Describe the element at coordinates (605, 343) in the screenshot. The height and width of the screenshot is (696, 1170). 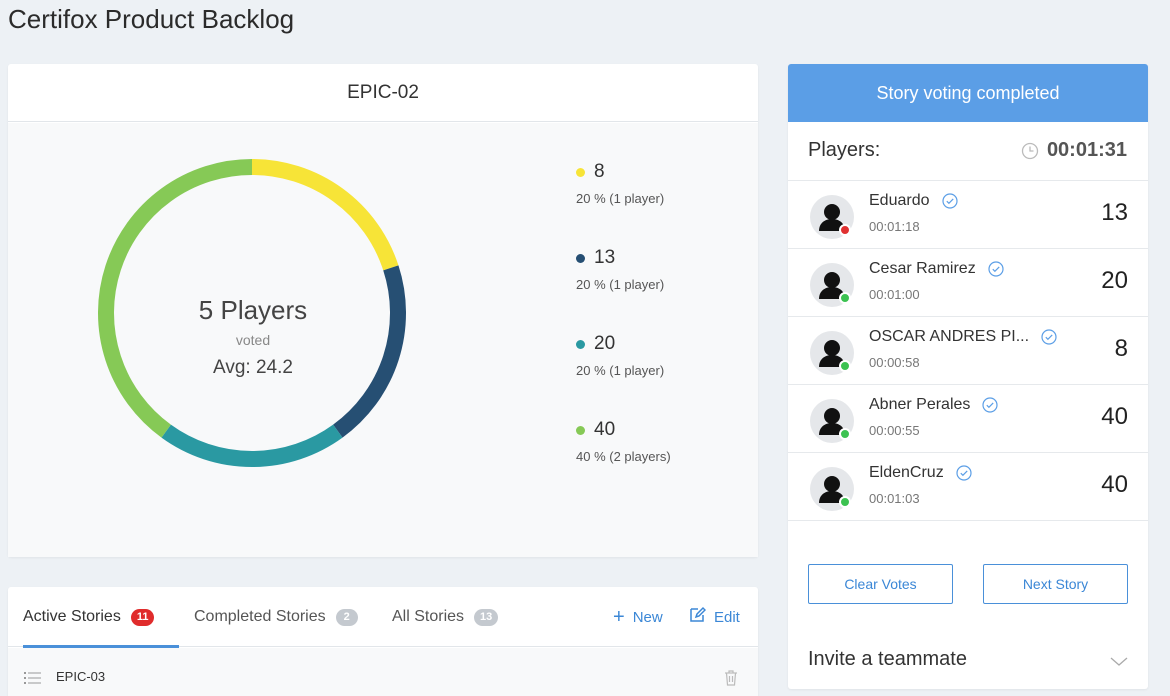
I see `legend-value: 20` at that location.